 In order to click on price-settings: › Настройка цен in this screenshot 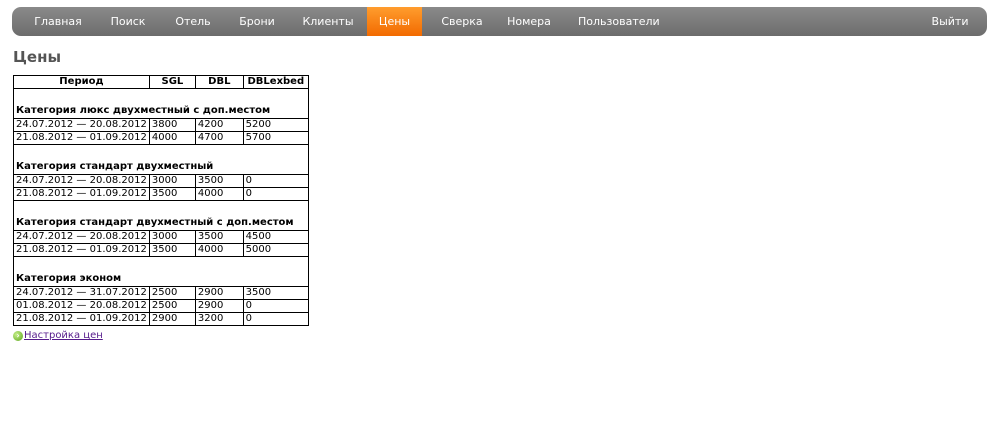, I will do `click(58, 335)`.